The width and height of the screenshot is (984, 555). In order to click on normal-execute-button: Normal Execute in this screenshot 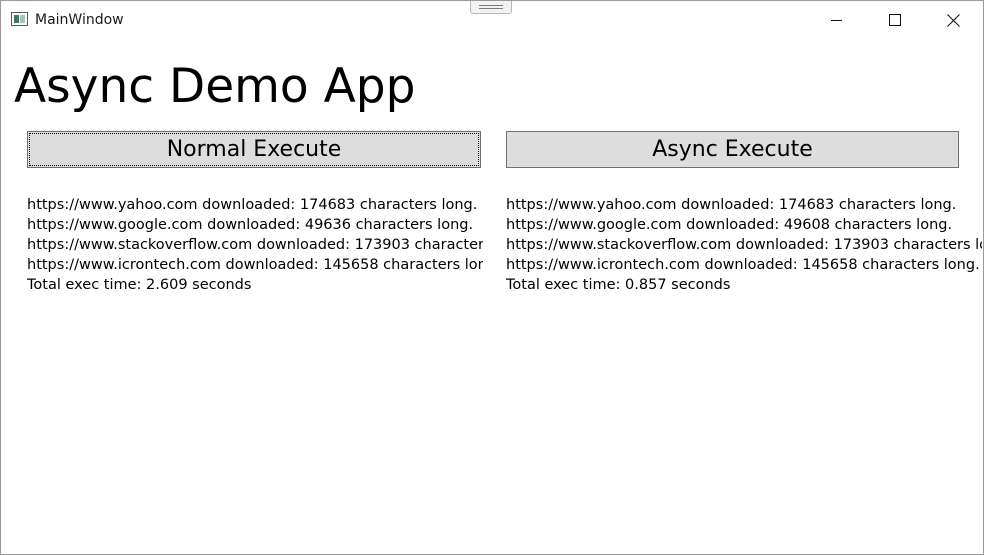, I will do `click(254, 149)`.